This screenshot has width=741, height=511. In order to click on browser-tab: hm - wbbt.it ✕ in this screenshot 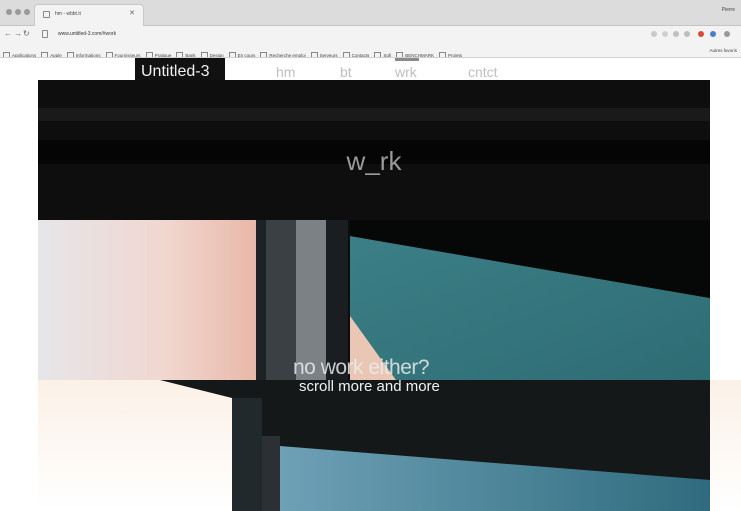, I will do `click(89, 15)`.